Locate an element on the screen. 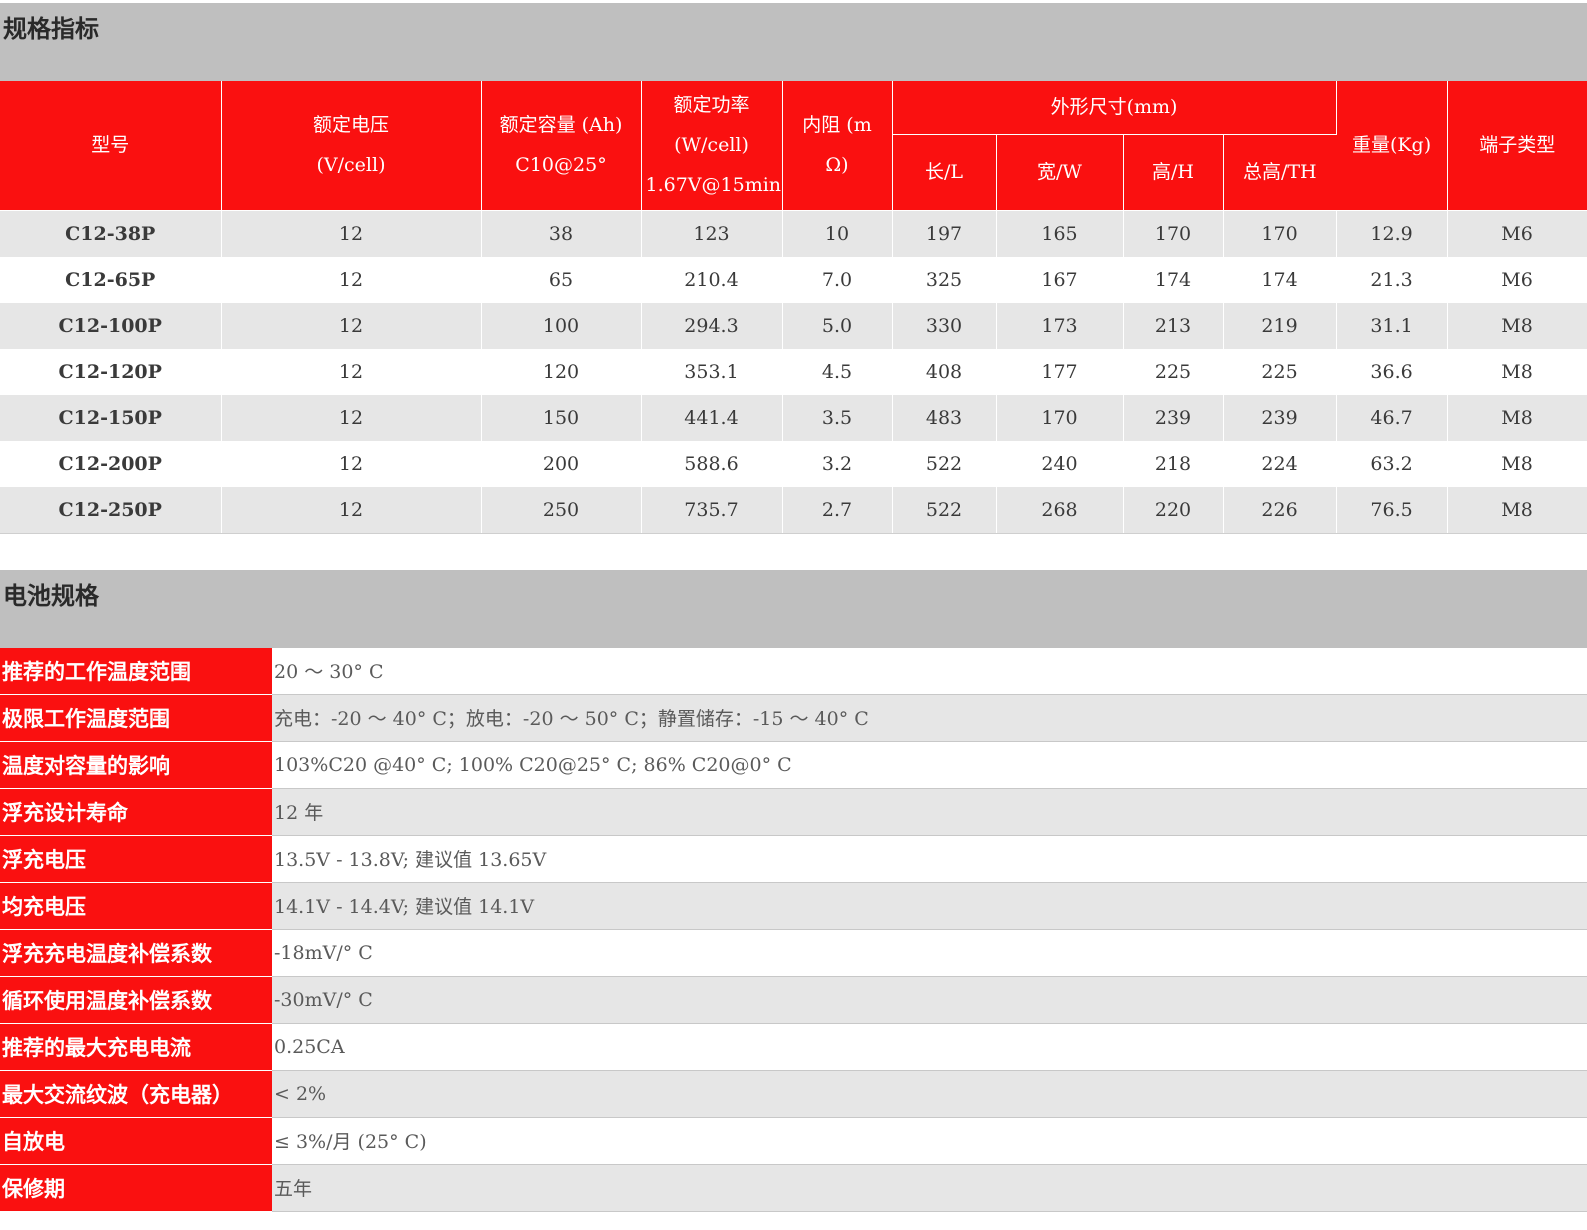  table-row: C12-38P 12 38 123 10 197 165 170 170 12.9 M6 is located at coordinates (793, 233).